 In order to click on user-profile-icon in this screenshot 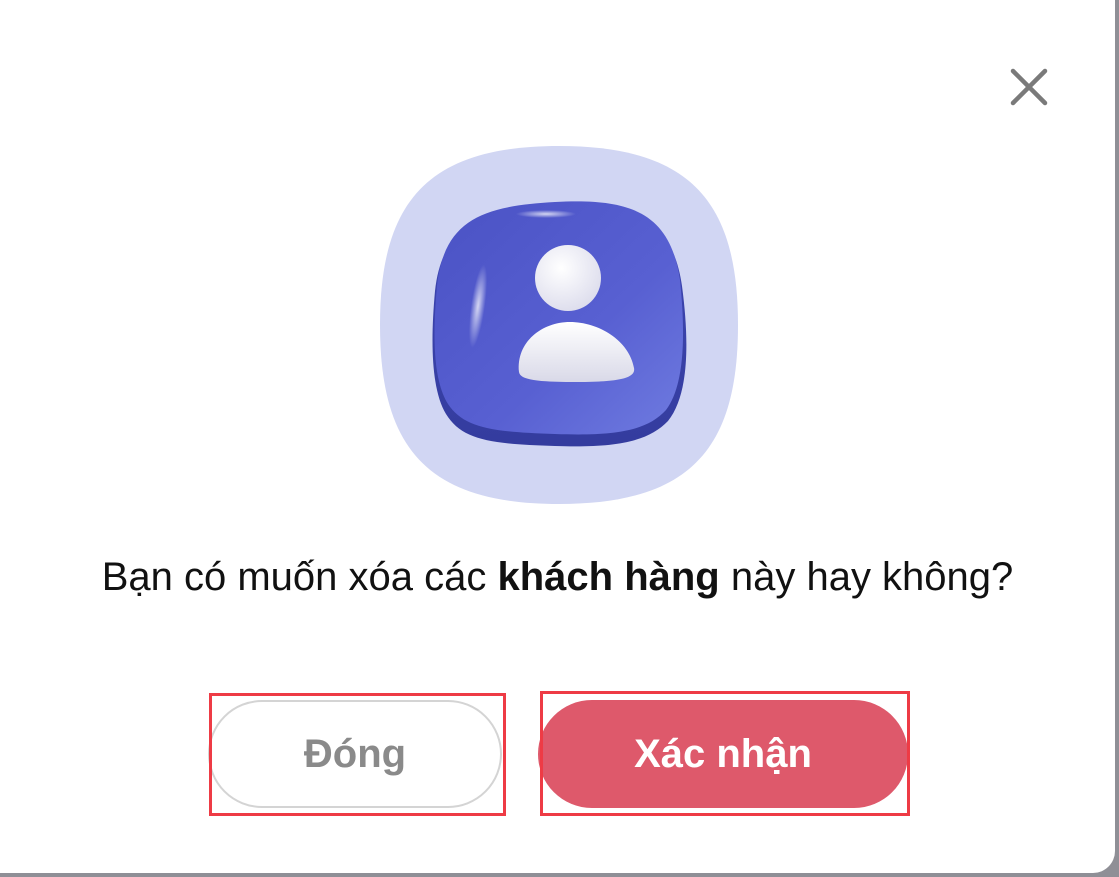, I will do `click(559, 325)`.